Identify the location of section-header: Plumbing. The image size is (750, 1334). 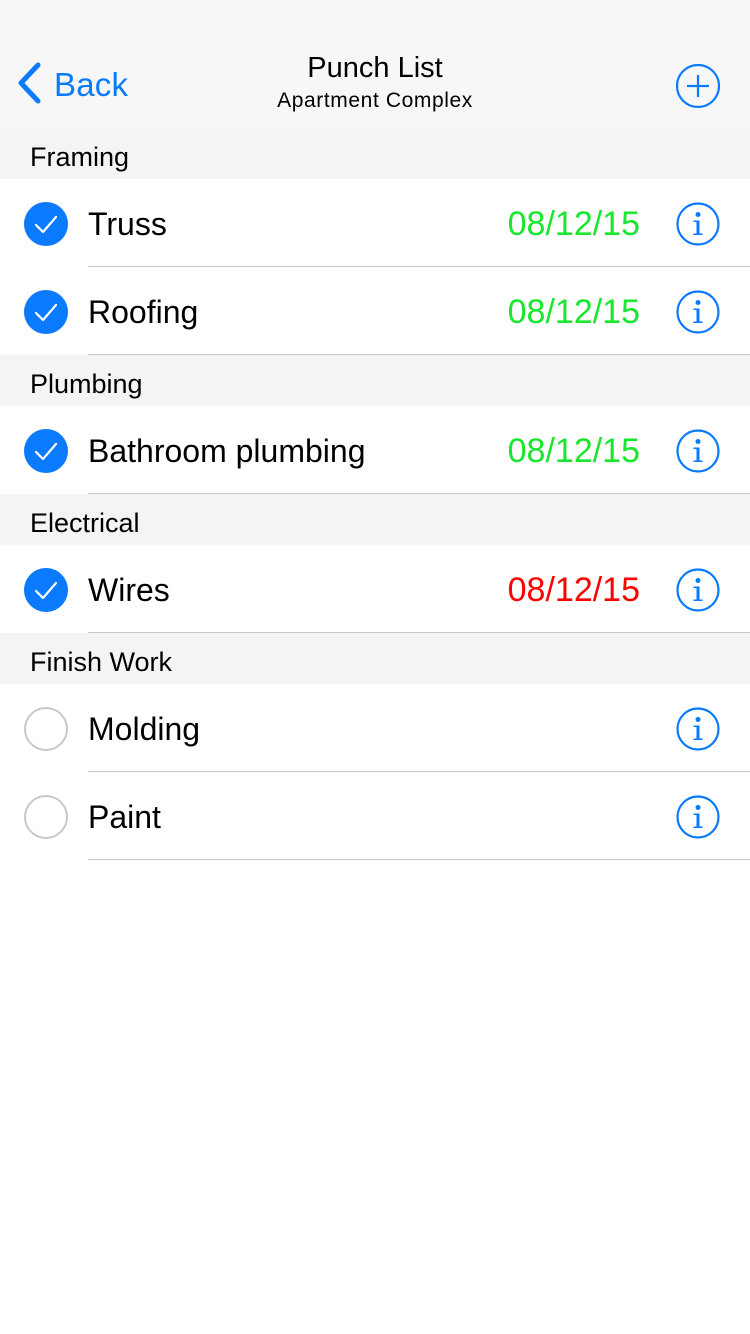
(375, 380).